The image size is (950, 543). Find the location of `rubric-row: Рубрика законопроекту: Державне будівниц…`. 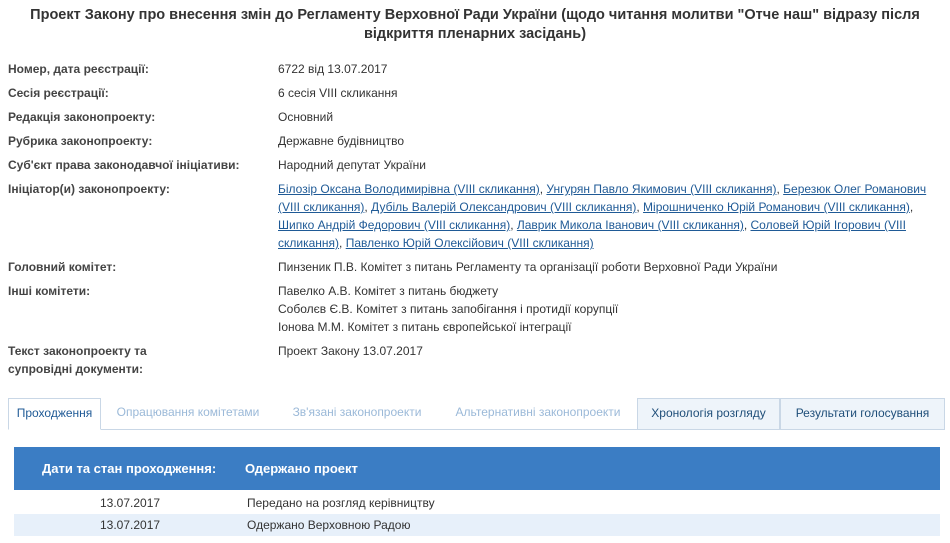

rubric-row: Рубрика законопроекту: Державне будівниц… is located at coordinates (475, 144).